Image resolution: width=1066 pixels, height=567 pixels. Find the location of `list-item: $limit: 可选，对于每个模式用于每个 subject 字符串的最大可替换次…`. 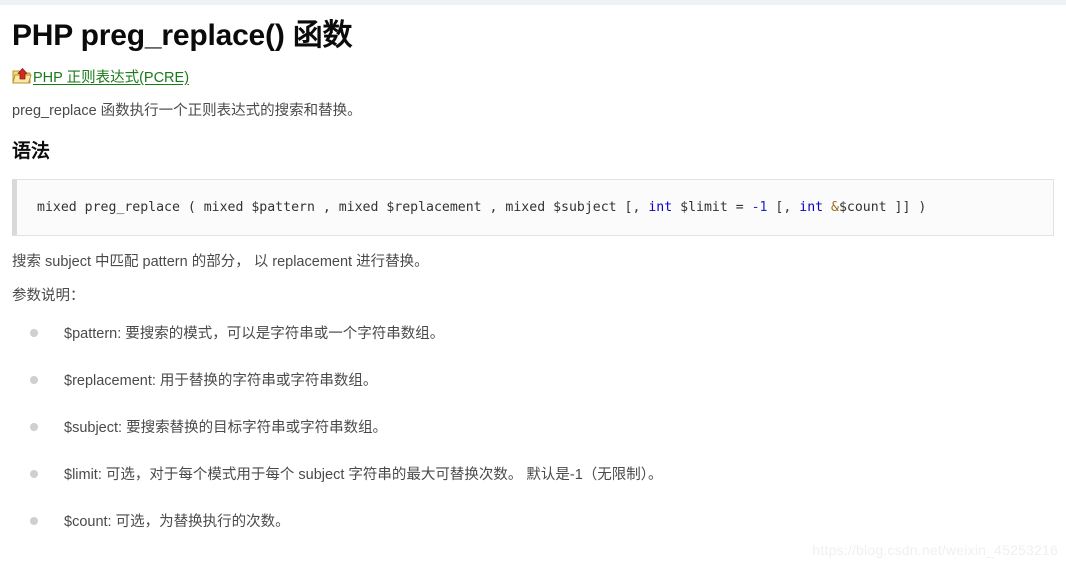

list-item: $limit: 可选，对于每个模式用于每个 subject 字符串的最大可替换次… is located at coordinates (533, 475).